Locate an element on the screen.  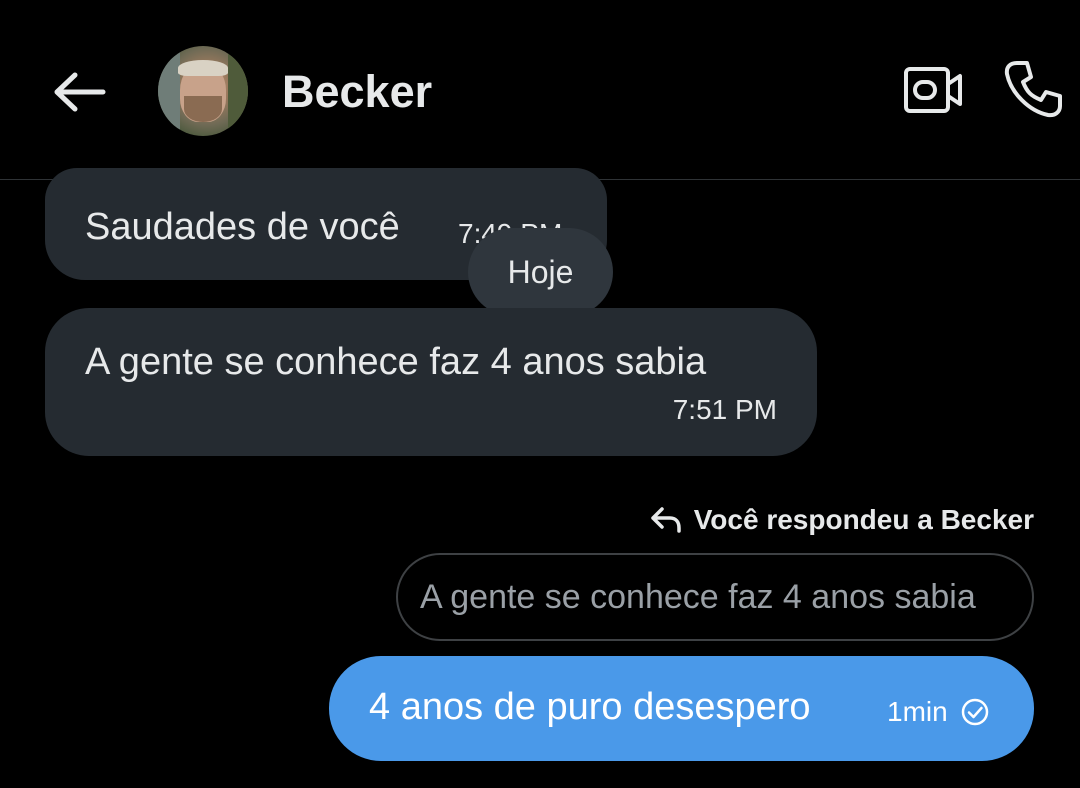
reply-label-text: Você respondeu a Becker is located at coordinates (863, 519).